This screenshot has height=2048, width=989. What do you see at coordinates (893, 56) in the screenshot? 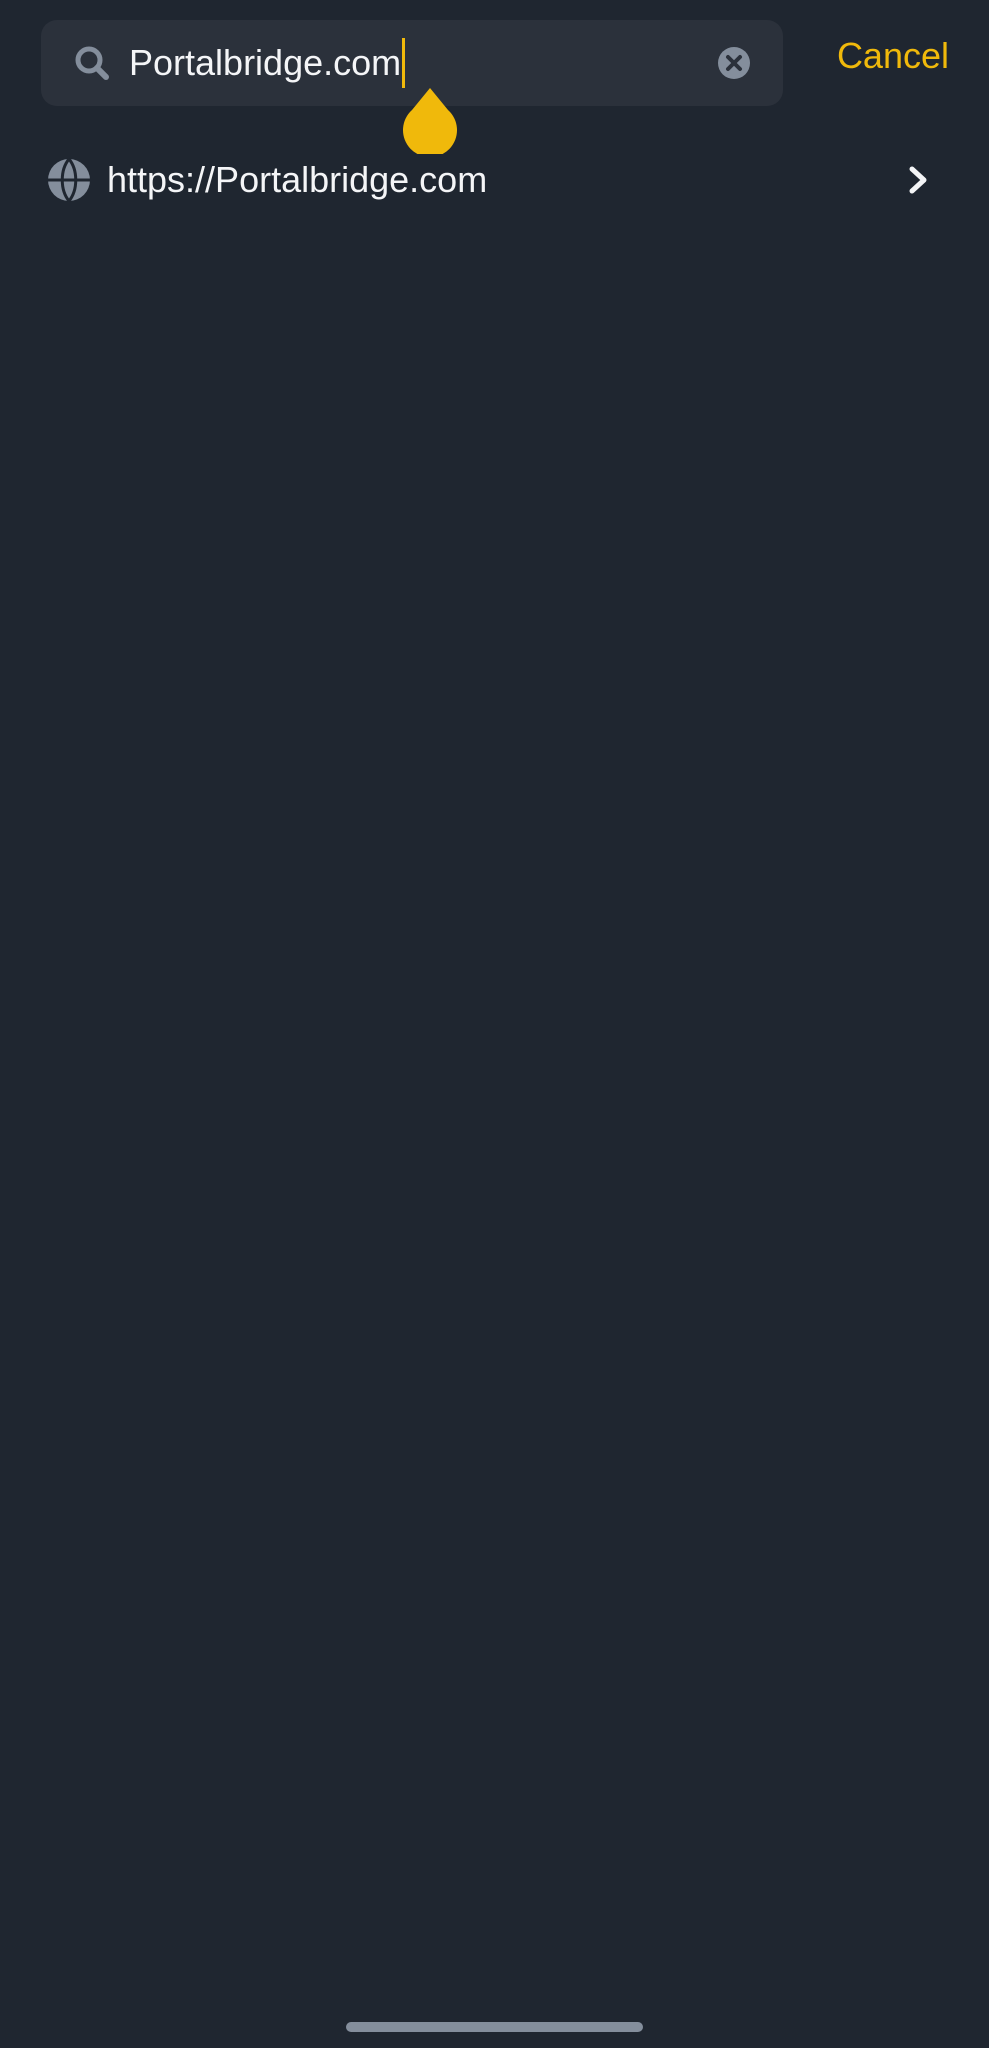
I see `cancel-button: Cancel` at bounding box center [893, 56].